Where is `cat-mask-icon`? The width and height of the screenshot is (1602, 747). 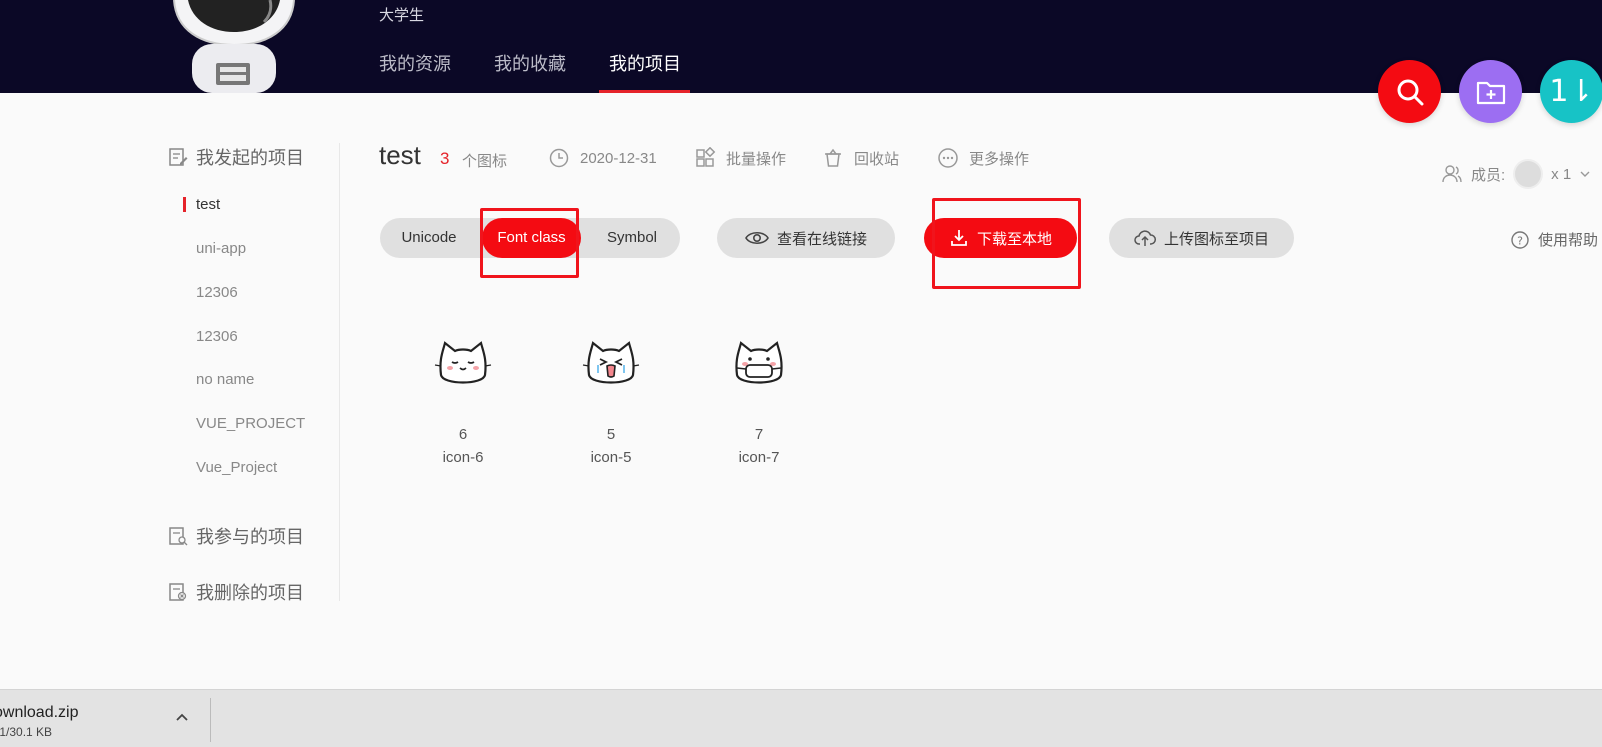 cat-mask-icon is located at coordinates (759, 362).